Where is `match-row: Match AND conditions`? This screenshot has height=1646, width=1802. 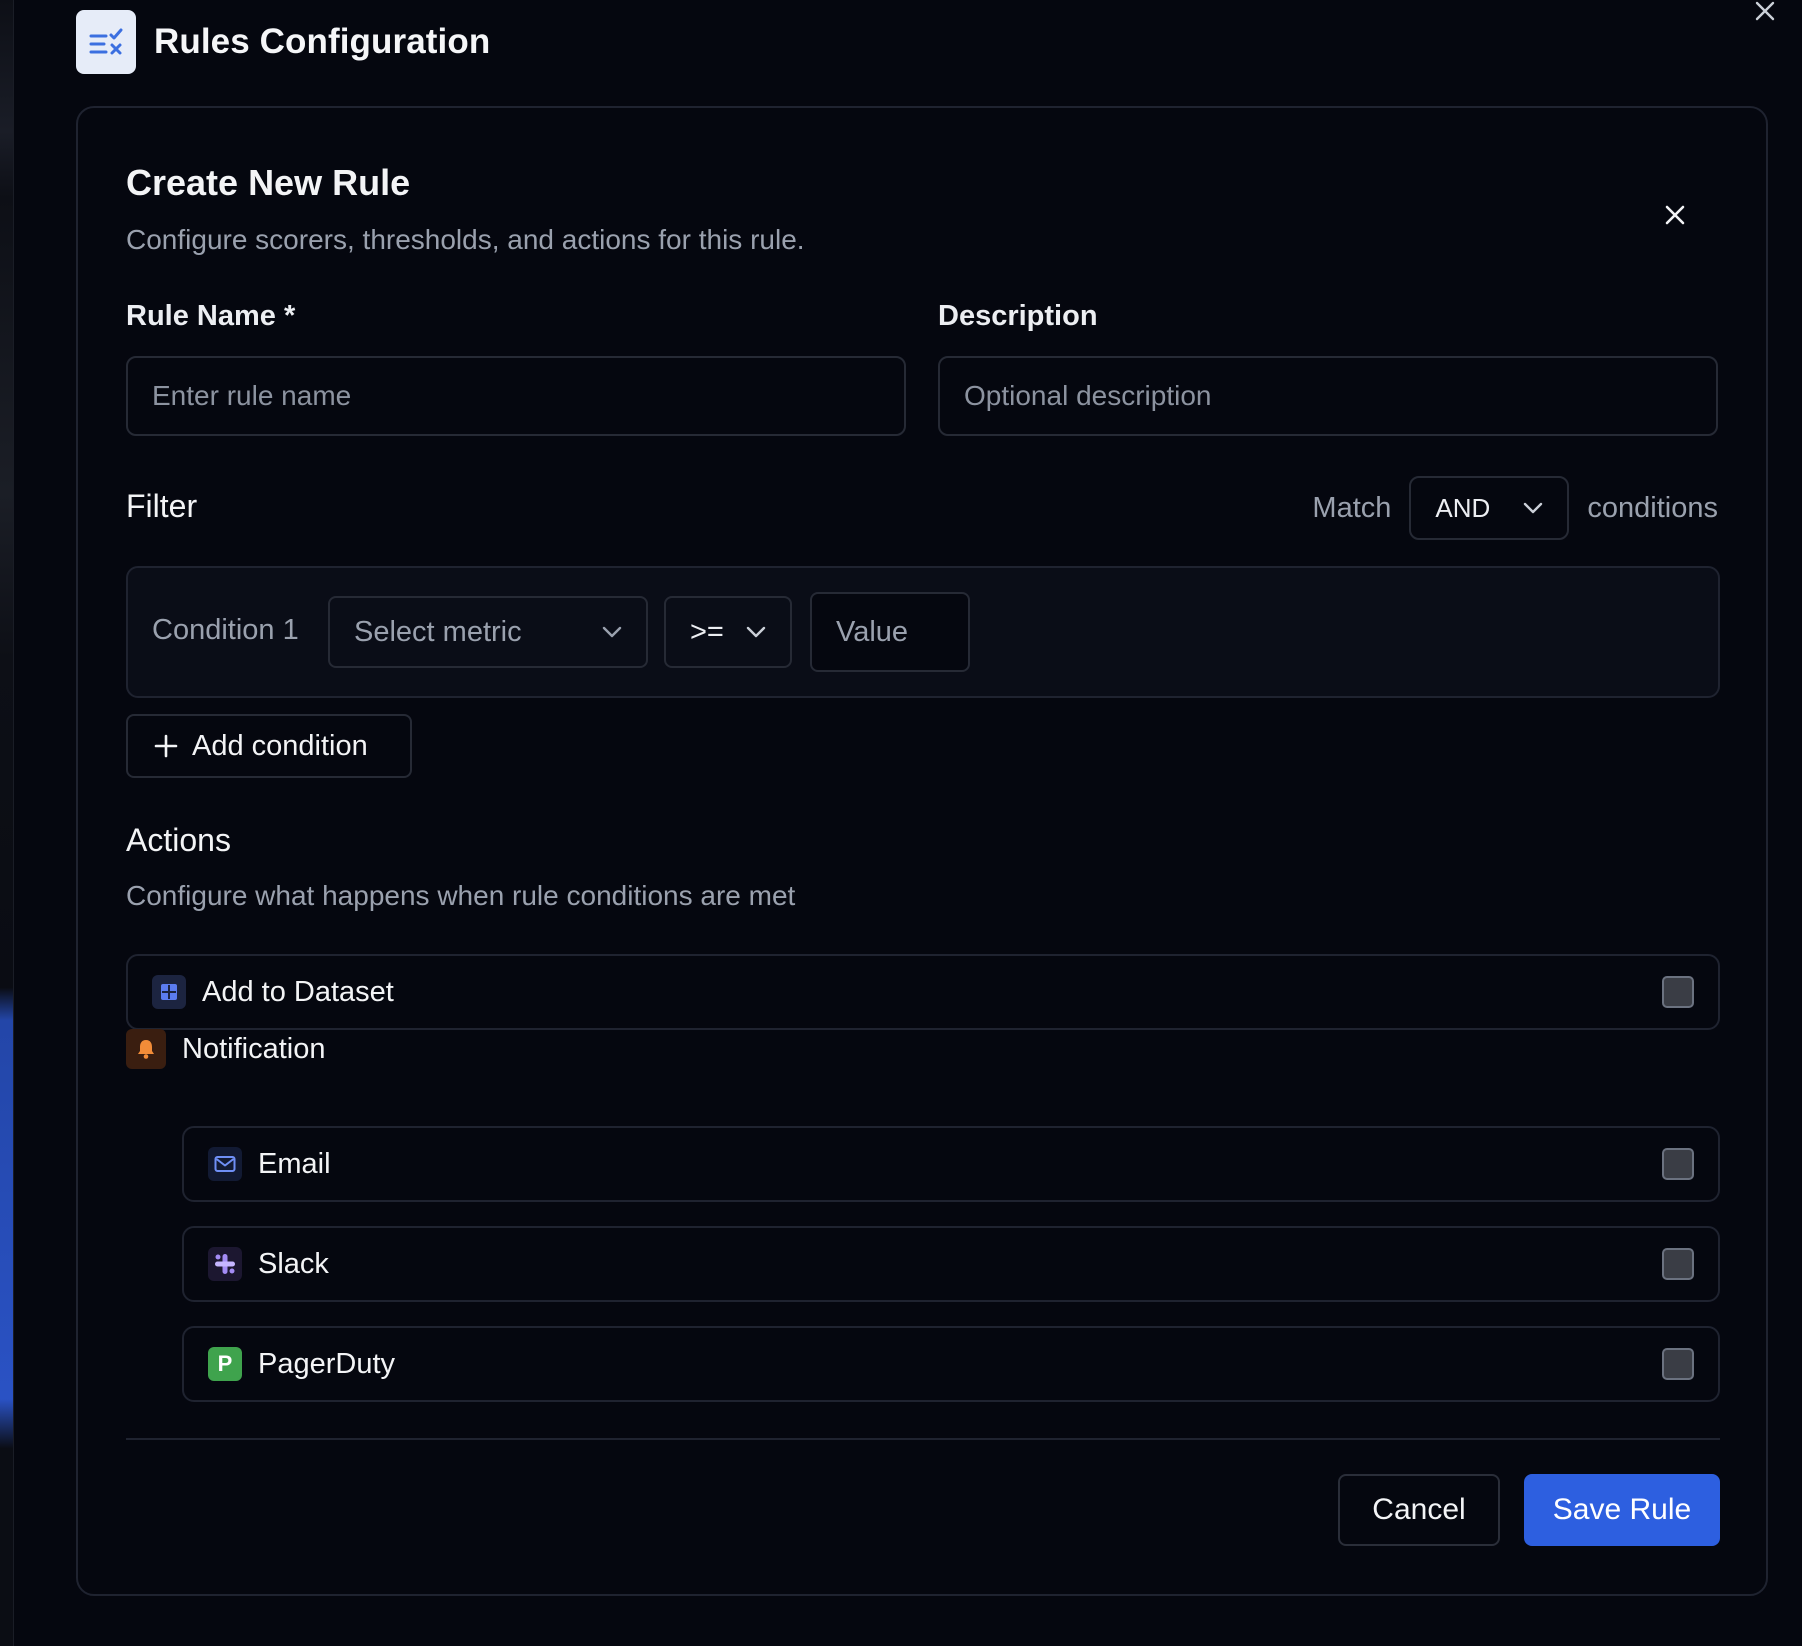 match-row: Match AND conditions is located at coordinates (1515, 508).